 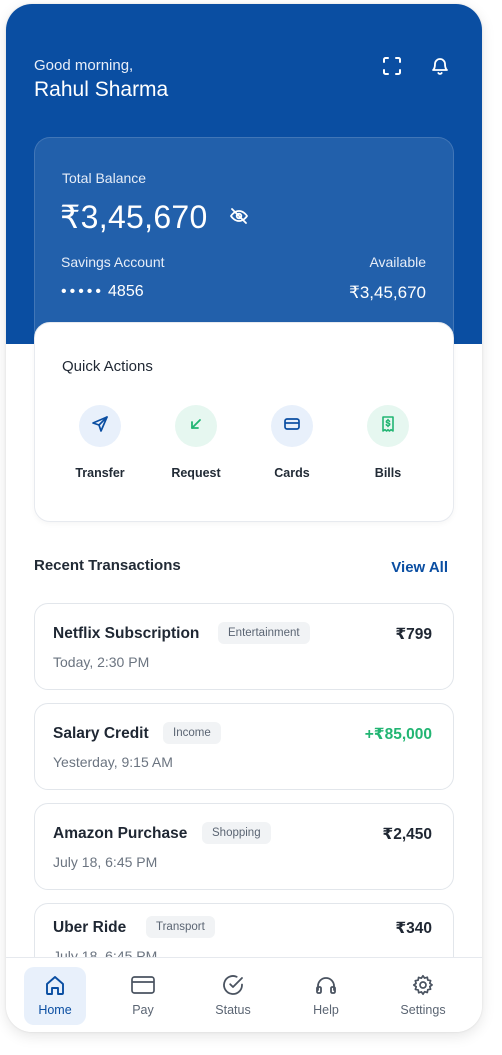 I want to click on transaction-amount: ₹2,450, so click(x=407, y=834).